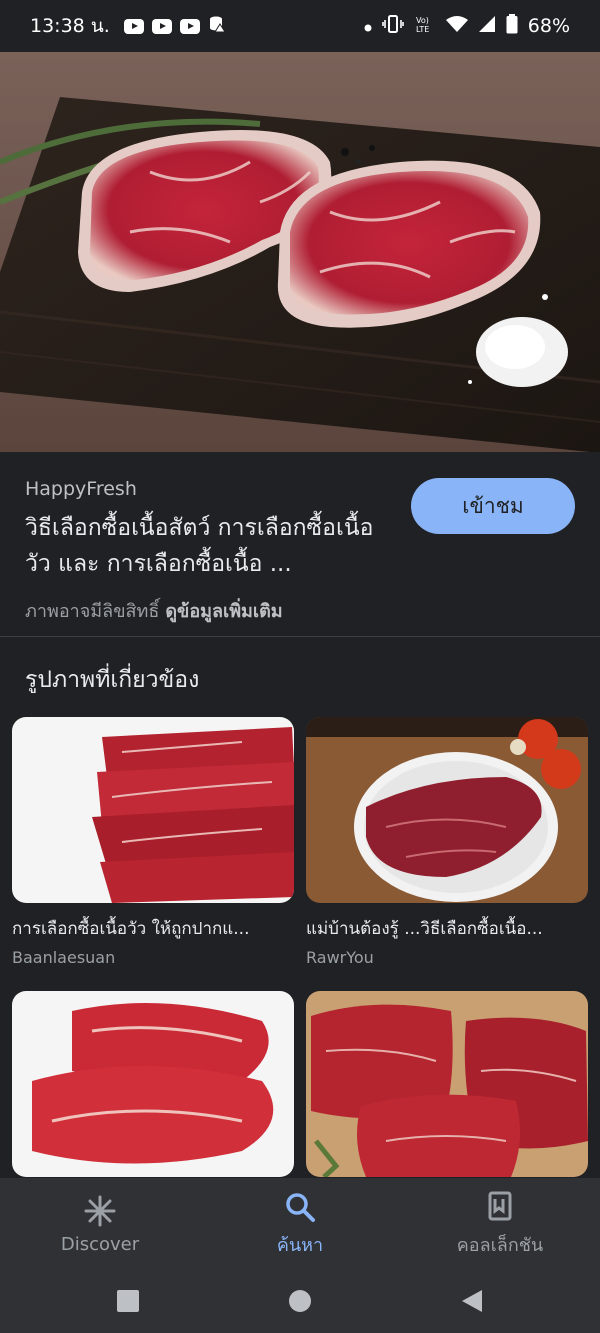 This screenshot has width=600, height=1333. What do you see at coordinates (487, 26) in the screenshot?
I see `signal-icon` at bounding box center [487, 26].